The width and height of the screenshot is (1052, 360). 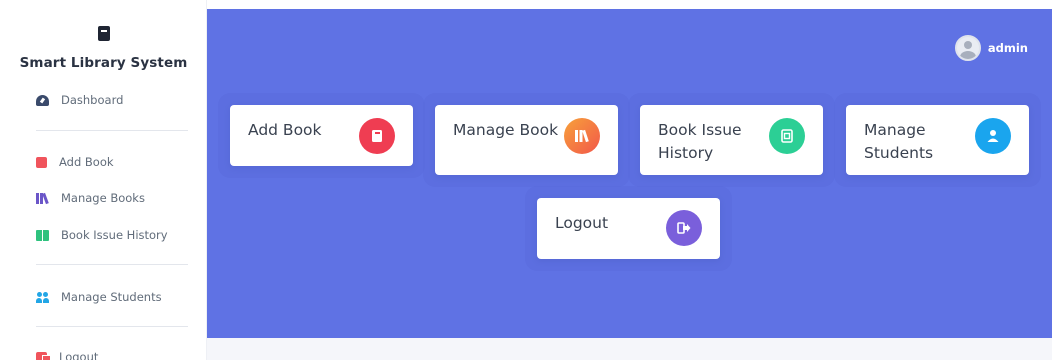 What do you see at coordinates (92, 100) in the screenshot?
I see `sidebar-item-label: Dashboard` at bounding box center [92, 100].